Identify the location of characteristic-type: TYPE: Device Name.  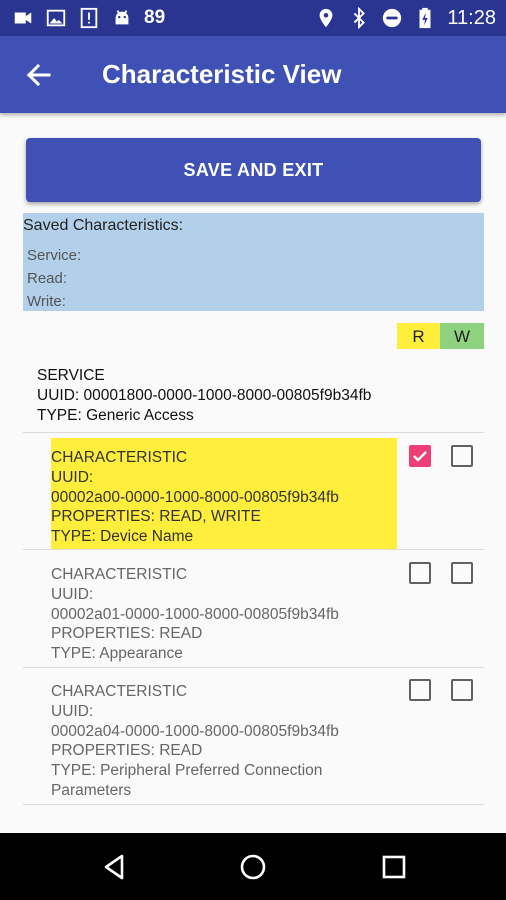
(122, 537).